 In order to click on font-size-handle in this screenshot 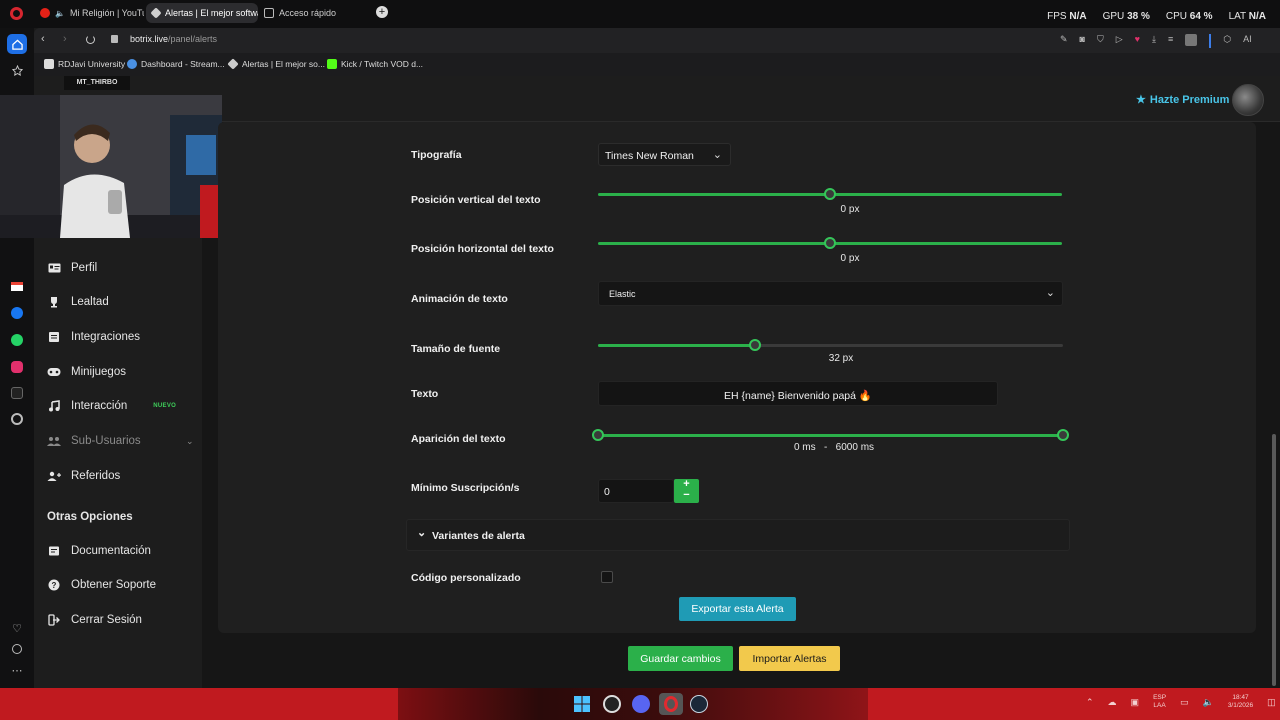, I will do `click(755, 345)`.